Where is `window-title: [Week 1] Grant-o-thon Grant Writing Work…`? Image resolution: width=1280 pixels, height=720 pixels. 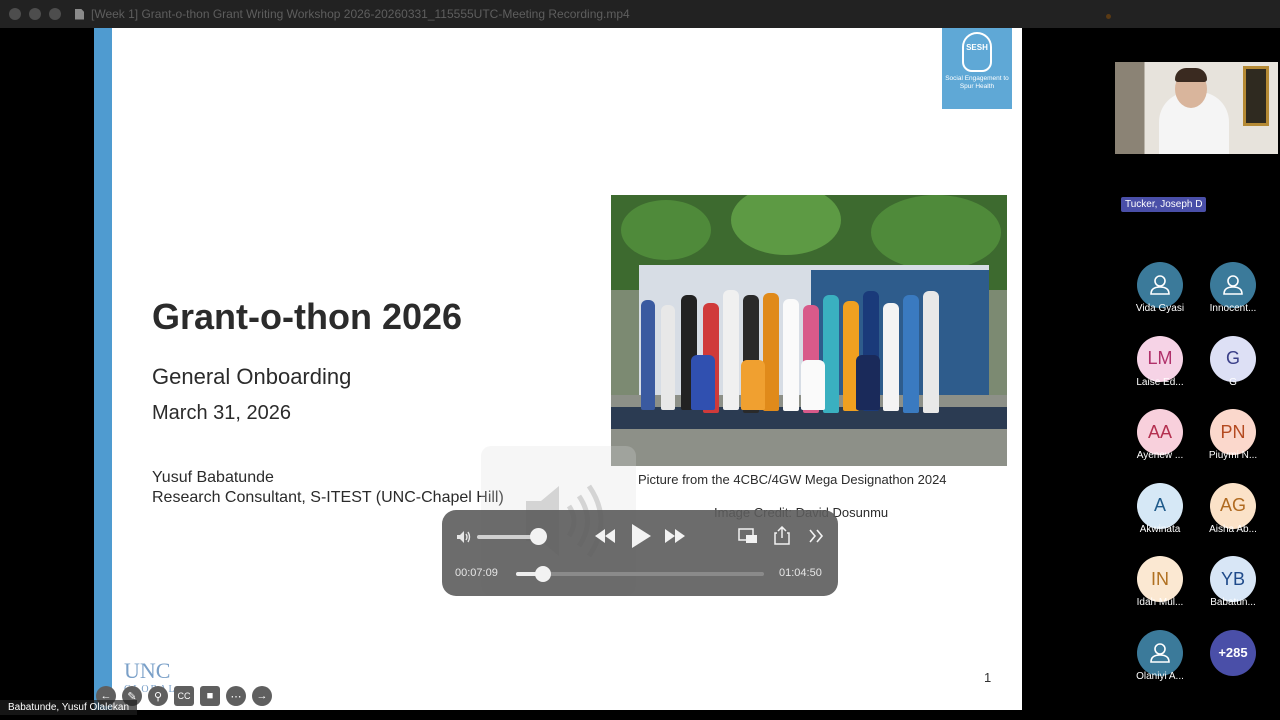 window-title: [Week 1] Grant-o-thon Grant Writing Work… is located at coordinates (360, 14).